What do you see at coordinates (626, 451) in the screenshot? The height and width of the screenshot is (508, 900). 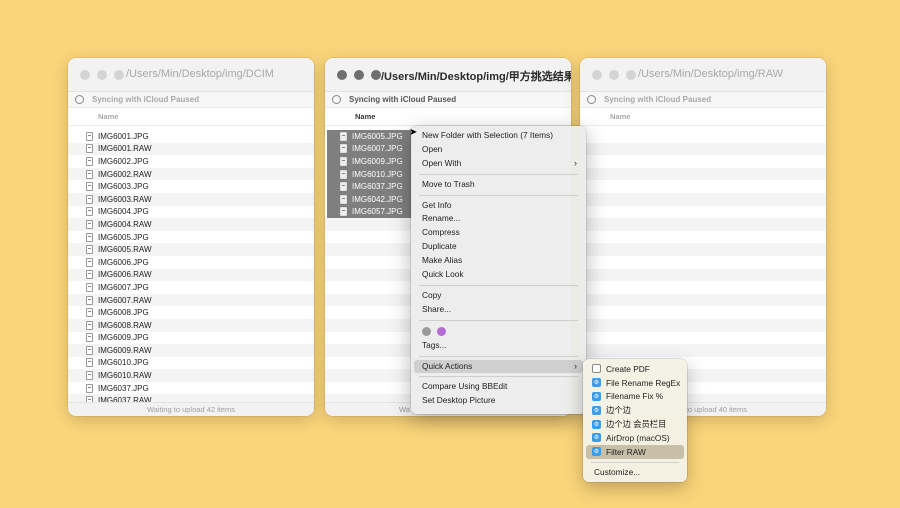 I see `quick-action-label: Filter RAW` at bounding box center [626, 451].